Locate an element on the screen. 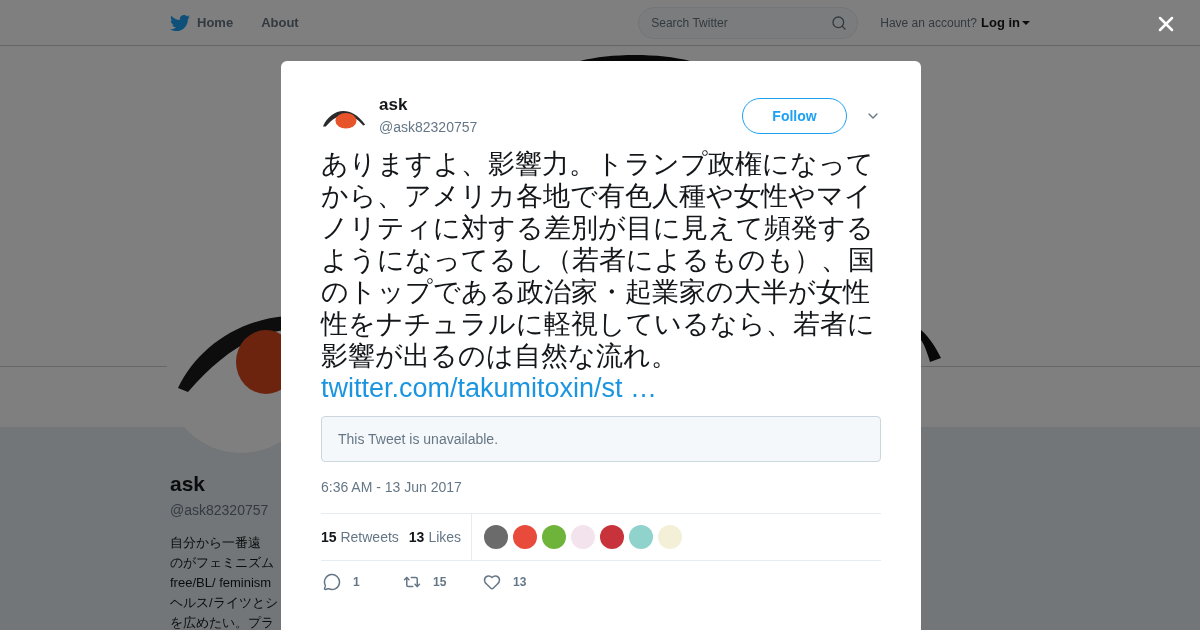  login-button: Log in is located at coordinates (1005, 22).